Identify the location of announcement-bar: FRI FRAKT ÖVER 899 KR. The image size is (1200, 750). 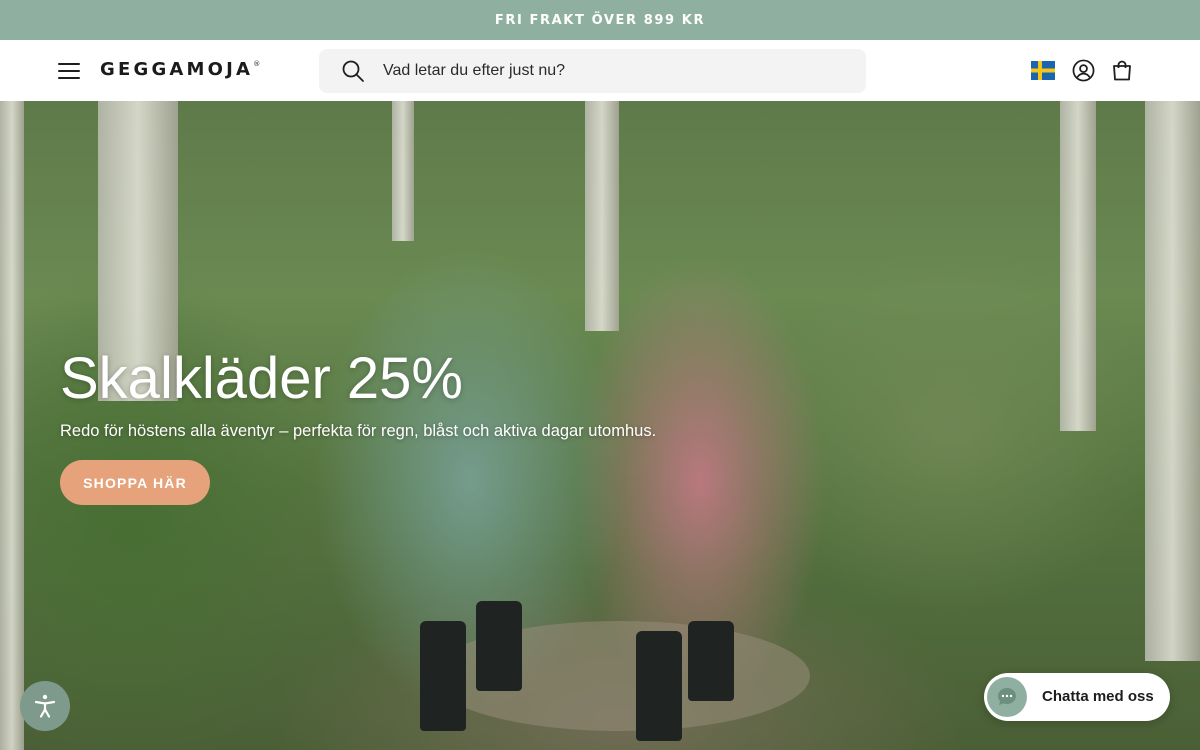
(600, 20).